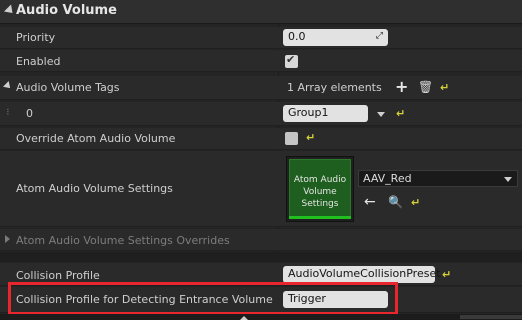  I want to click on highlight-box, so click(203, 298).